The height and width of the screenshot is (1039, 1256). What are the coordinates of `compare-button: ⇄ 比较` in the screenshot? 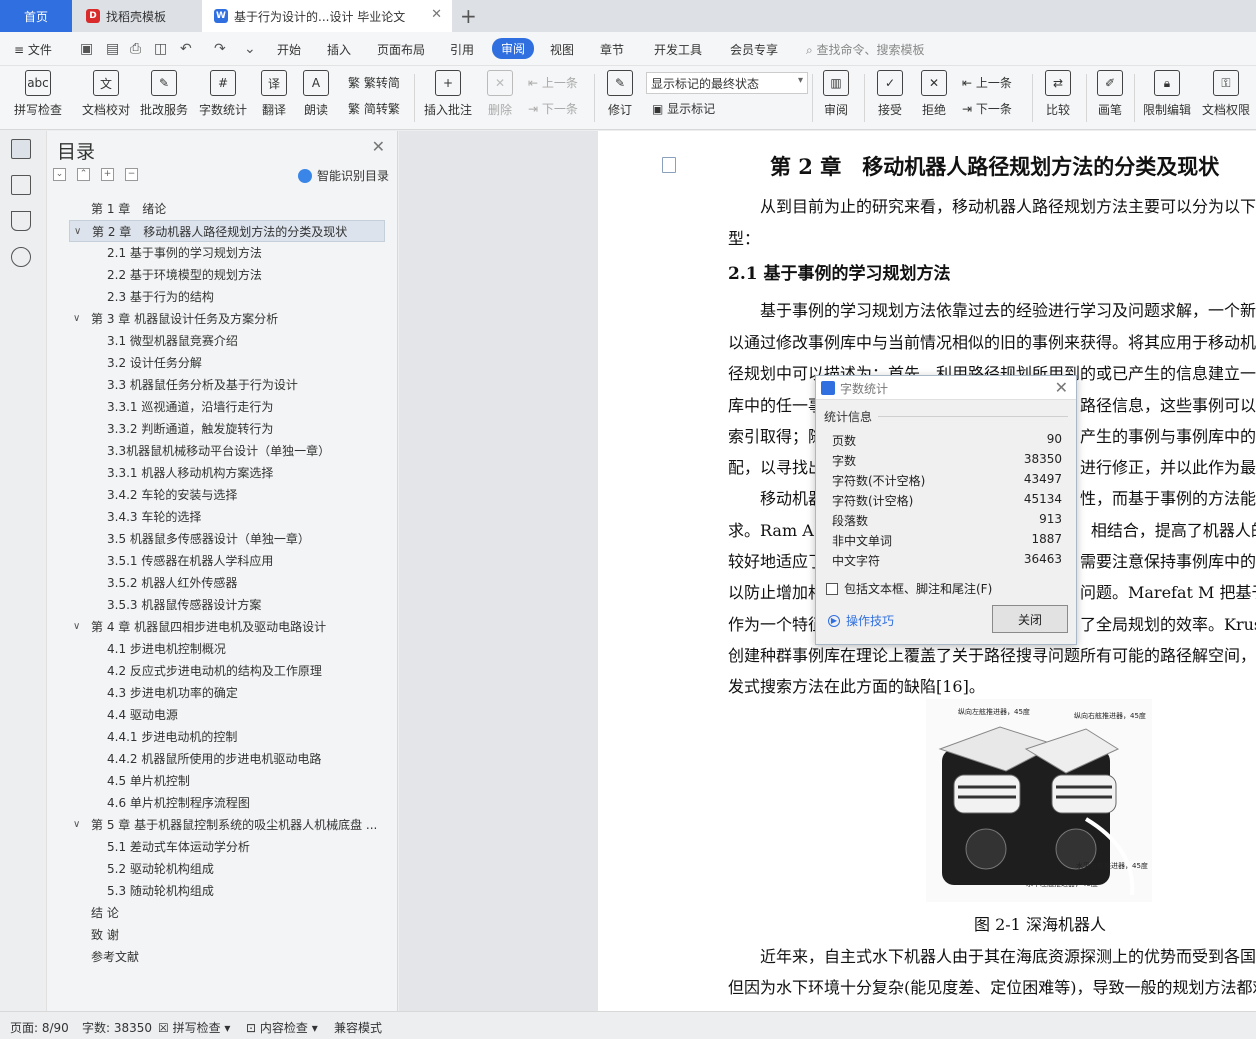 It's located at (1058, 94).